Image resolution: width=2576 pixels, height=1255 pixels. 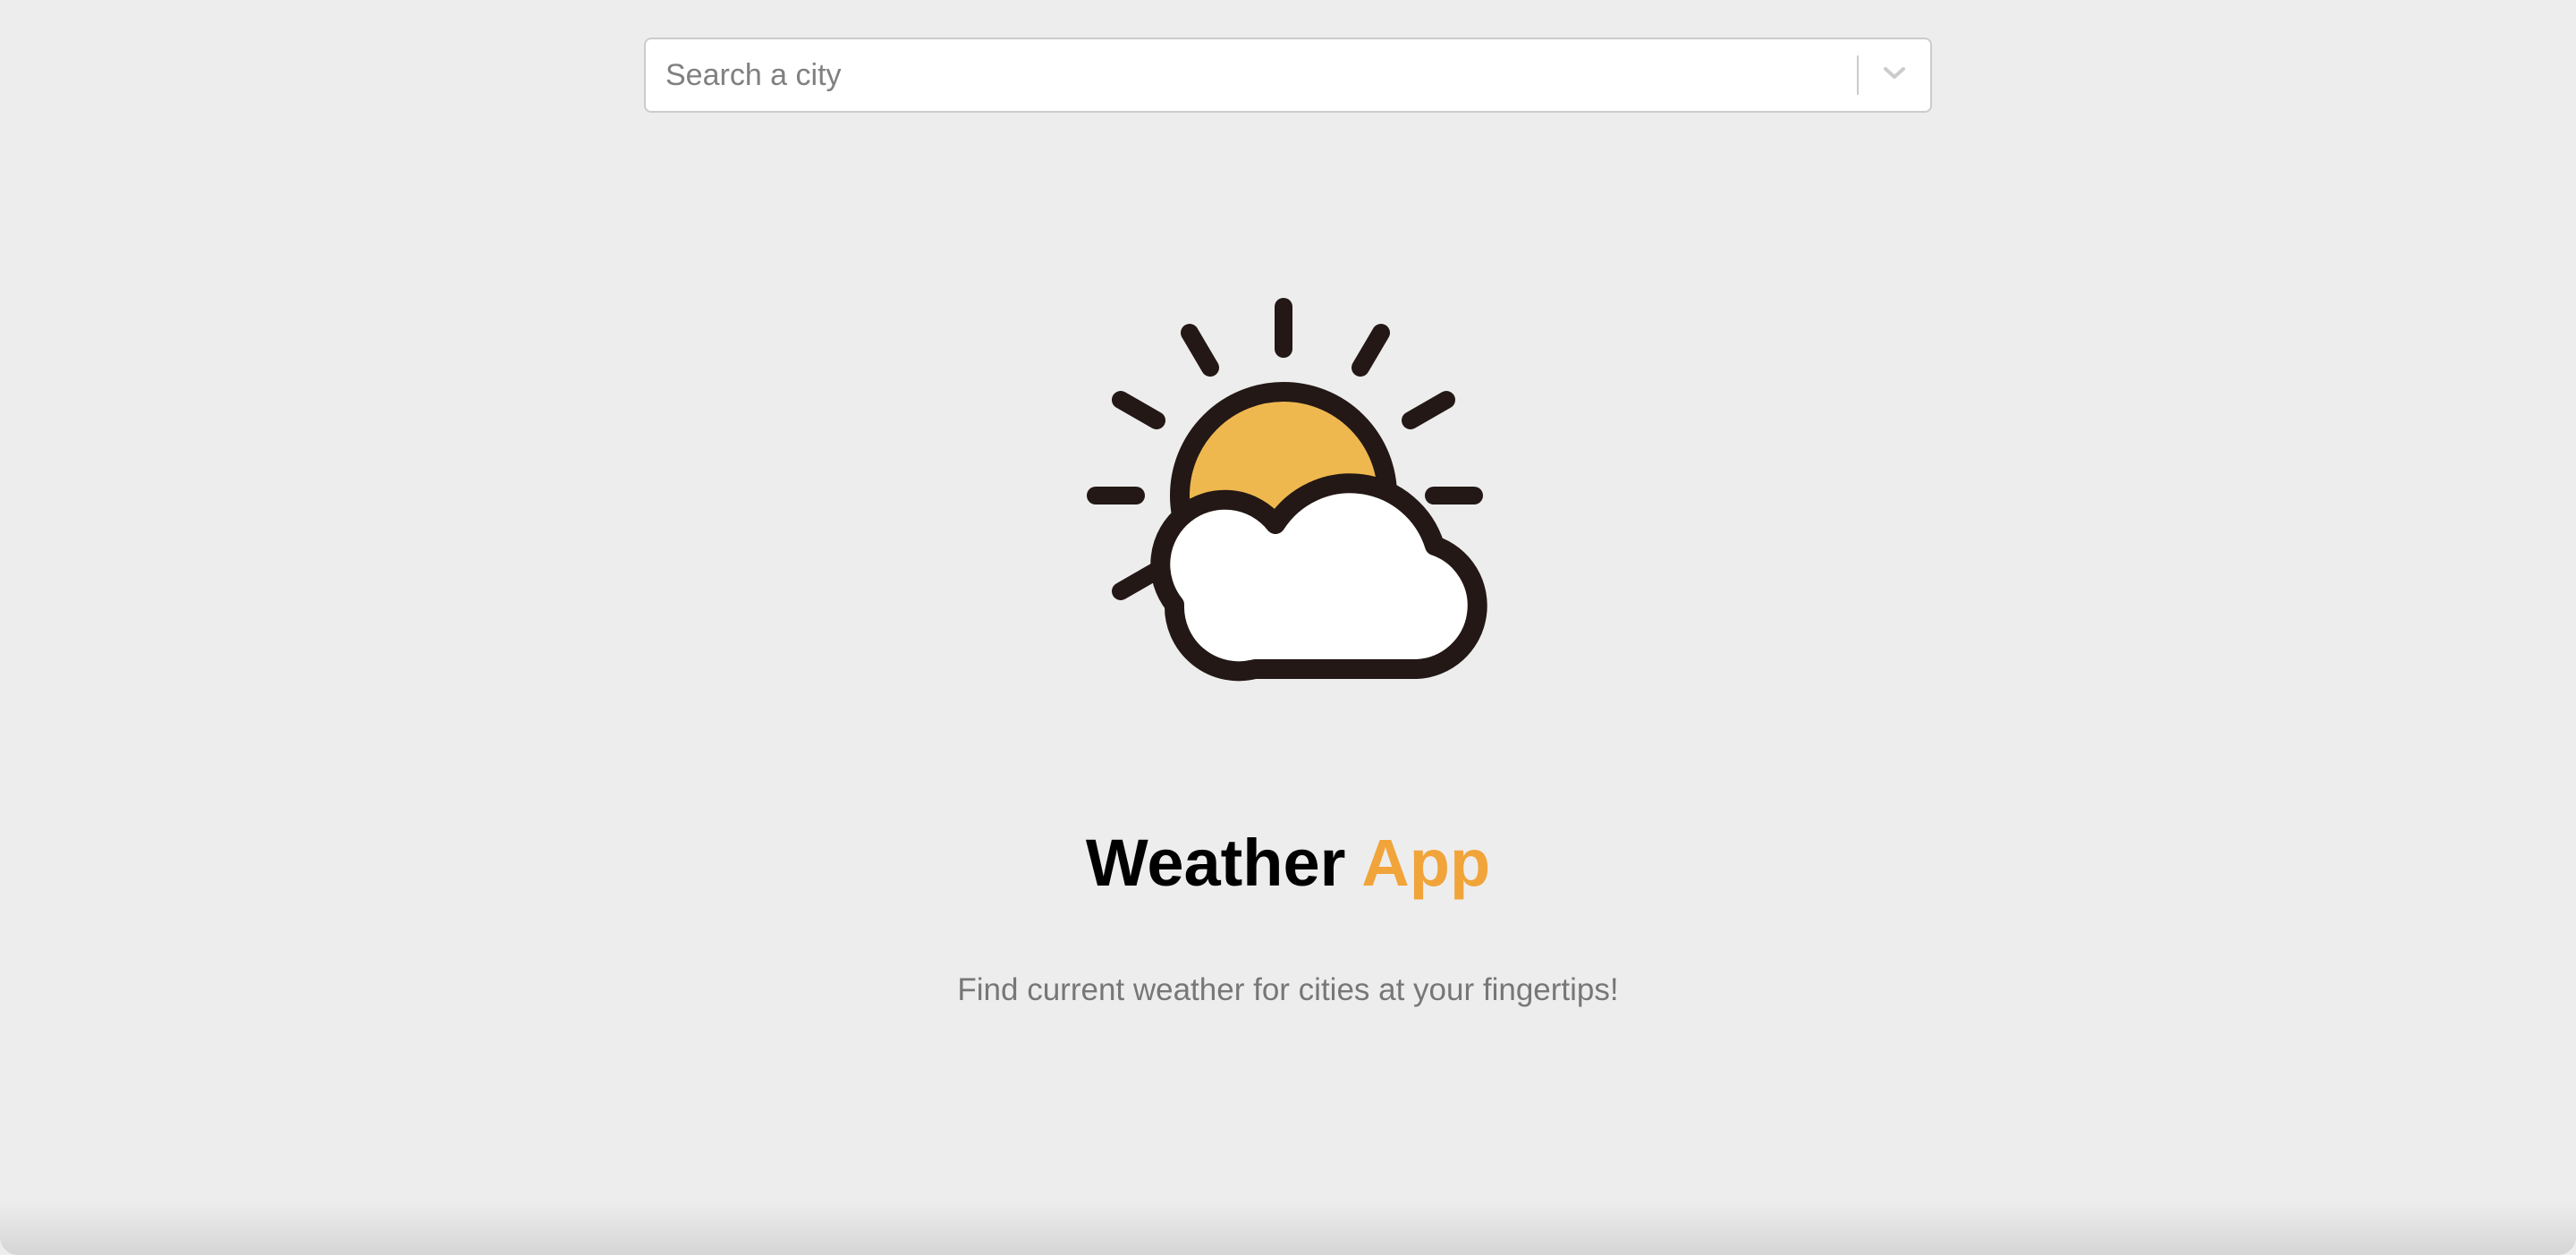 What do you see at coordinates (1215, 863) in the screenshot?
I see `title-word: Weather` at bounding box center [1215, 863].